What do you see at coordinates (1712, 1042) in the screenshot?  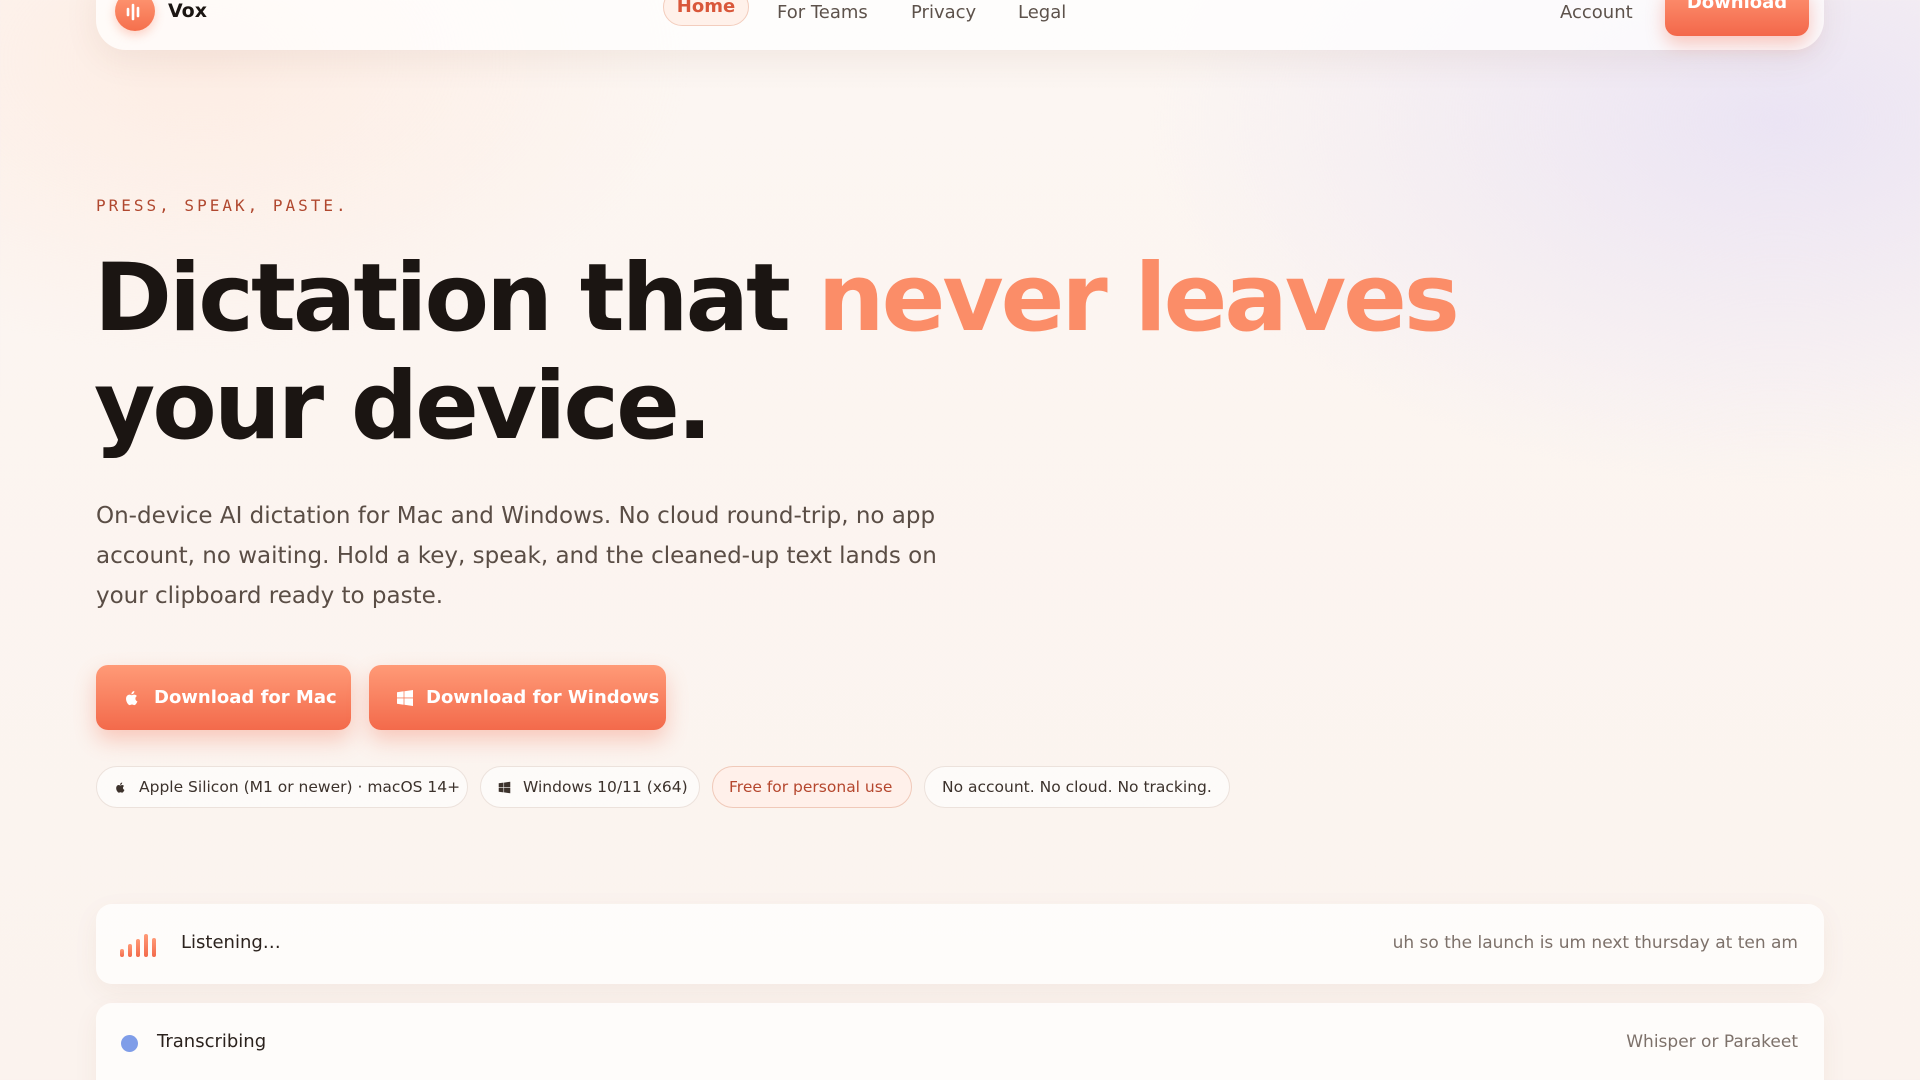 I see `transcribing-engine: Whisper or Parakeet` at bounding box center [1712, 1042].